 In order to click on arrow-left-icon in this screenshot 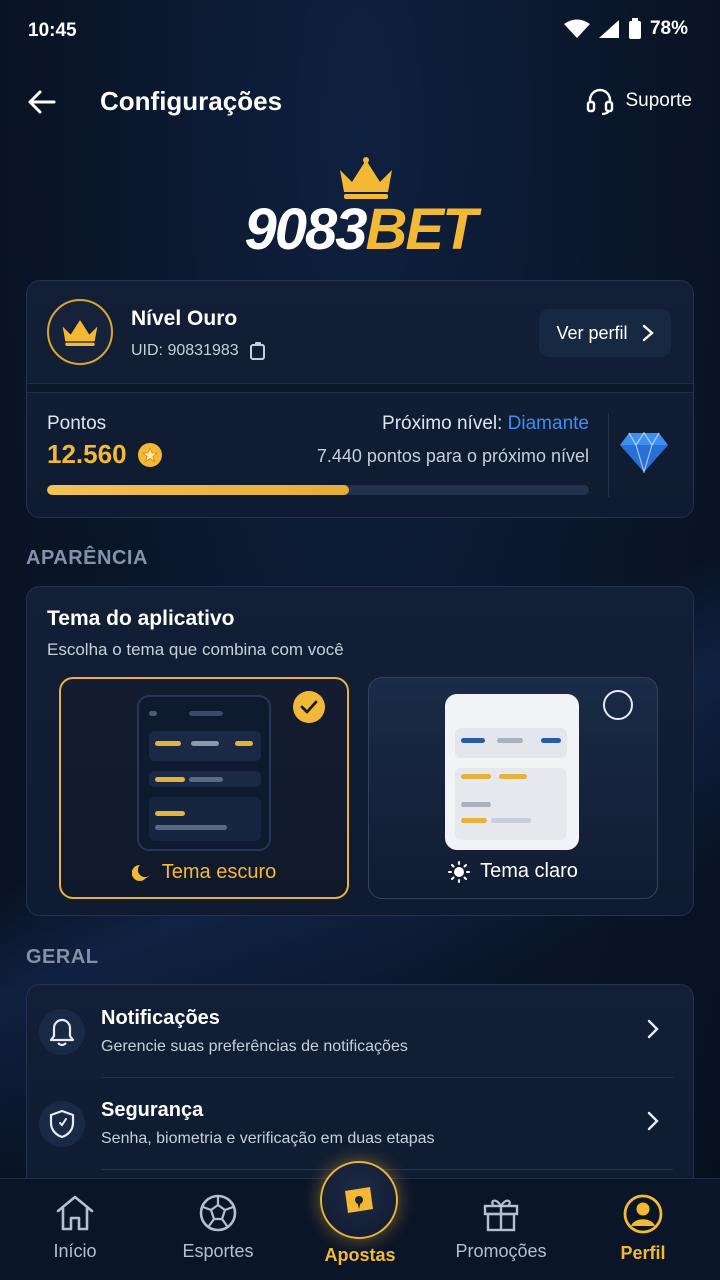, I will do `click(42, 102)`.